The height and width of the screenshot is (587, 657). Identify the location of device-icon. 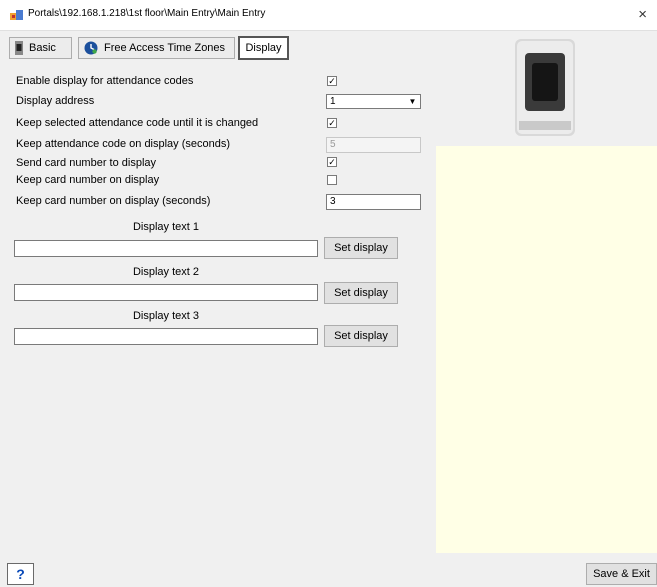
(19, 48).